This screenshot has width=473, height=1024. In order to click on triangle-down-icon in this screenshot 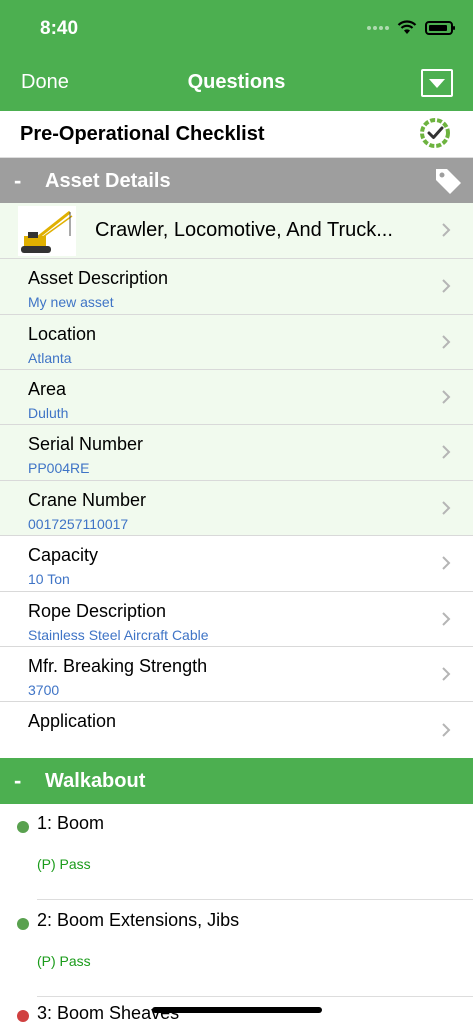, I will do `click(437, 83)`.